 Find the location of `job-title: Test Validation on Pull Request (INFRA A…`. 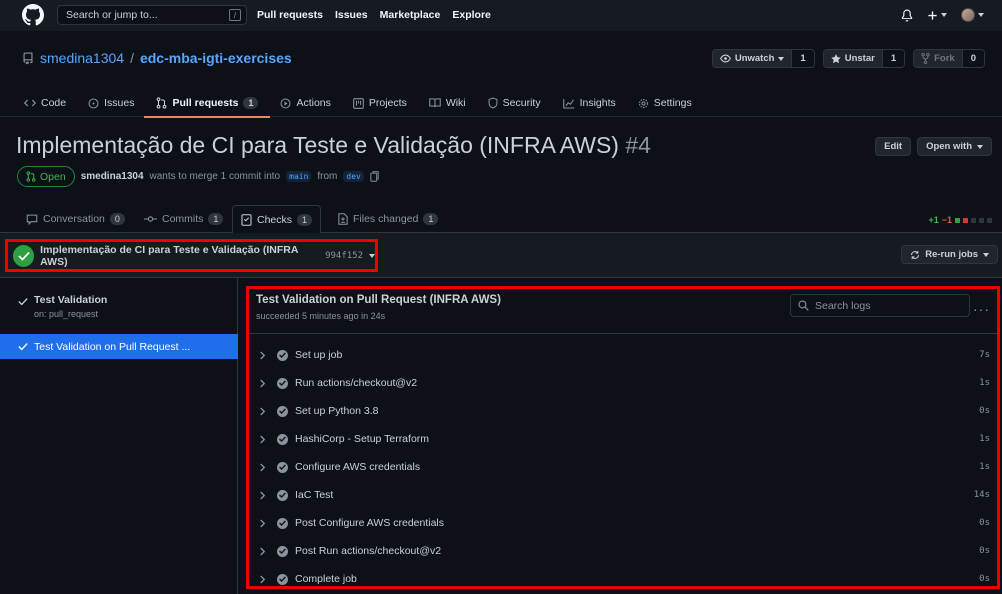

job-title: Test Validation on Pull Request (INFRA A… is located at coordinates (378, 300).